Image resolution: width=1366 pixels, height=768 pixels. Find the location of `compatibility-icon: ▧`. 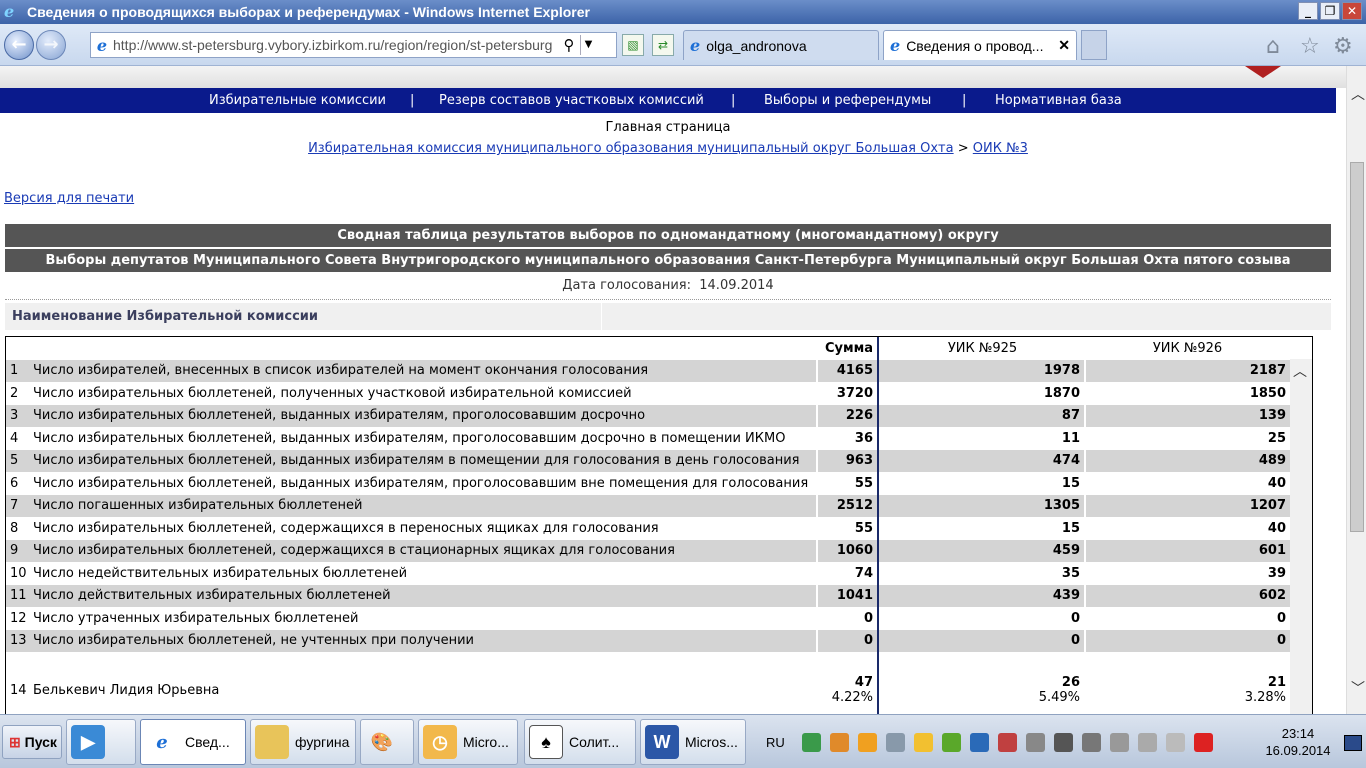

compatibility-icon: ▧ is located at coordinates (633, 45).